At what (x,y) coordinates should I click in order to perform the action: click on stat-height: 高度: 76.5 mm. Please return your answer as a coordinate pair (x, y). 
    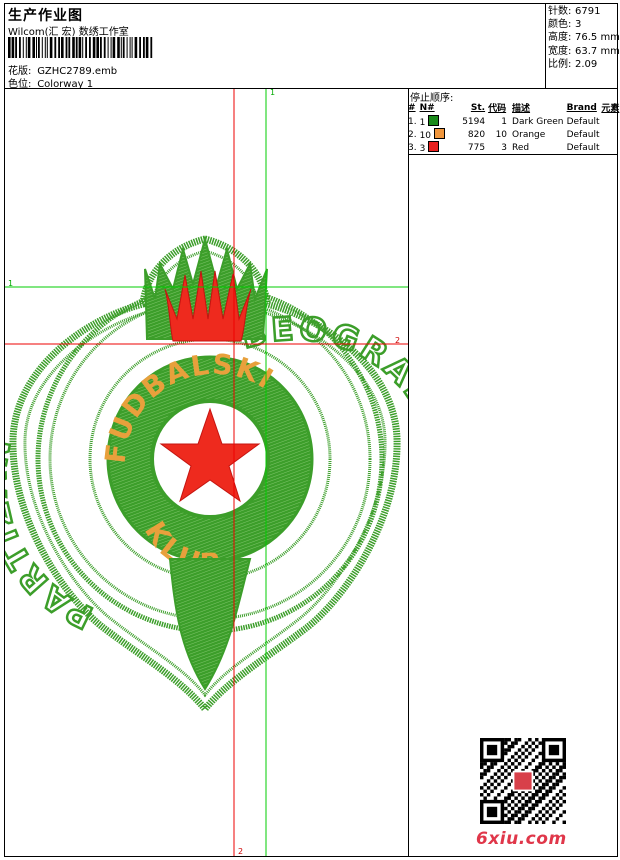
    Looking at the image, I should click on (584, 38).